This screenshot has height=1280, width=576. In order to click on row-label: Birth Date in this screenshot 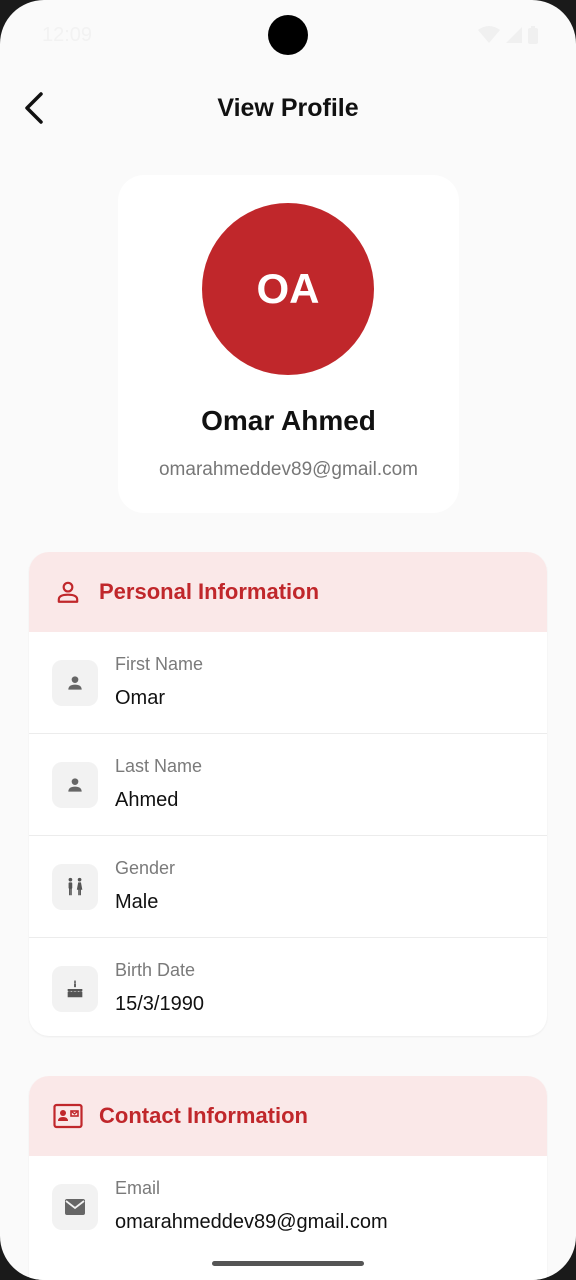, I will do `click(155, 970)`.